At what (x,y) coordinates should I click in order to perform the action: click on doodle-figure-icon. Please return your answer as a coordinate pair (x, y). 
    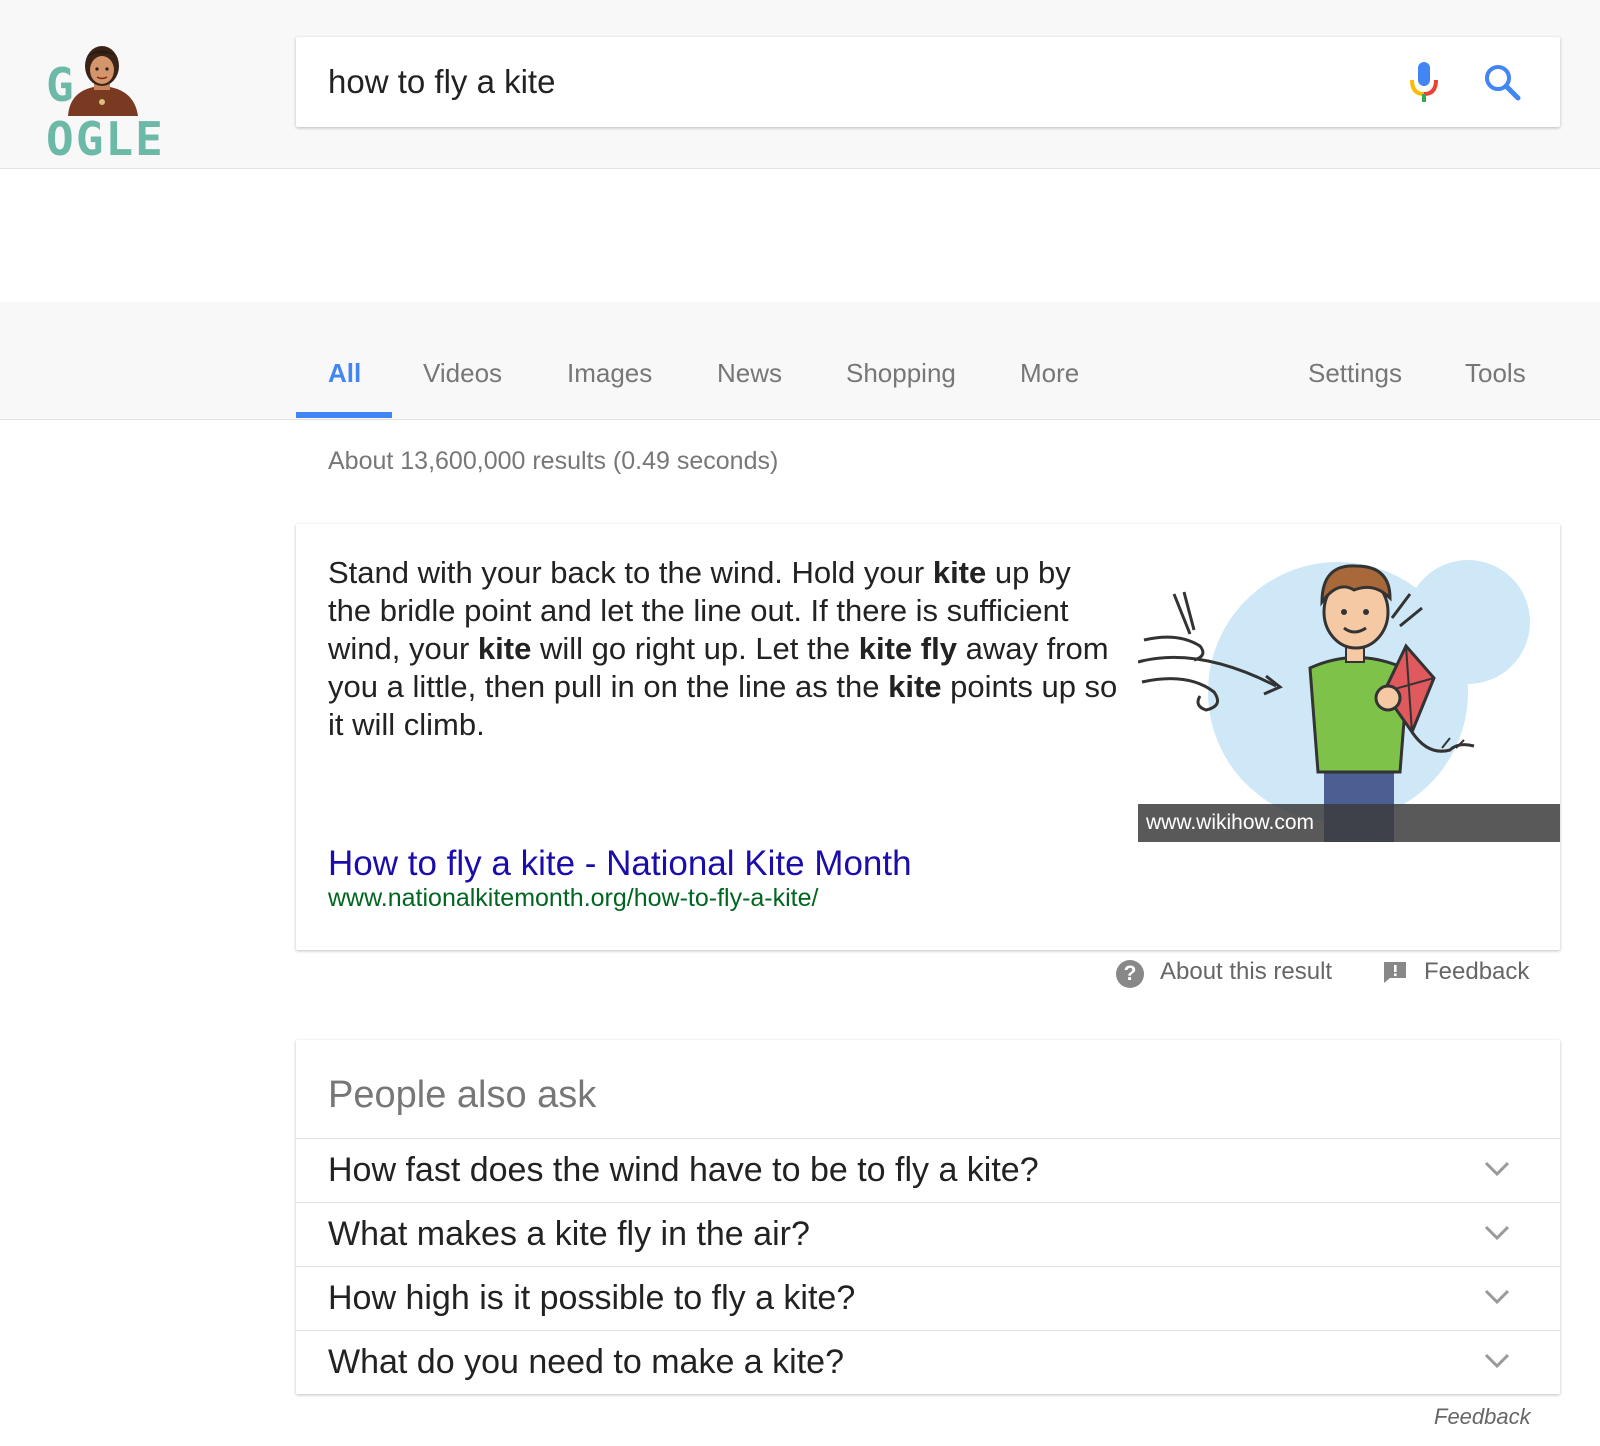
    Looking at the image, I should click on (103, 81).